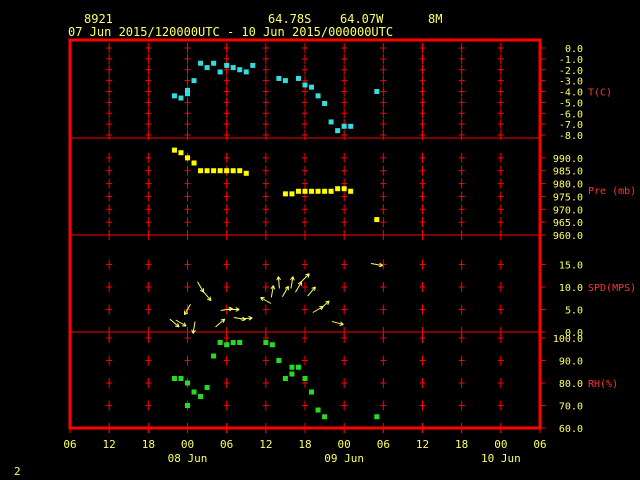  Describe the element at coordinates (574, 311) in the screenshot. I see `y-tick-label: 5.0` at that location.